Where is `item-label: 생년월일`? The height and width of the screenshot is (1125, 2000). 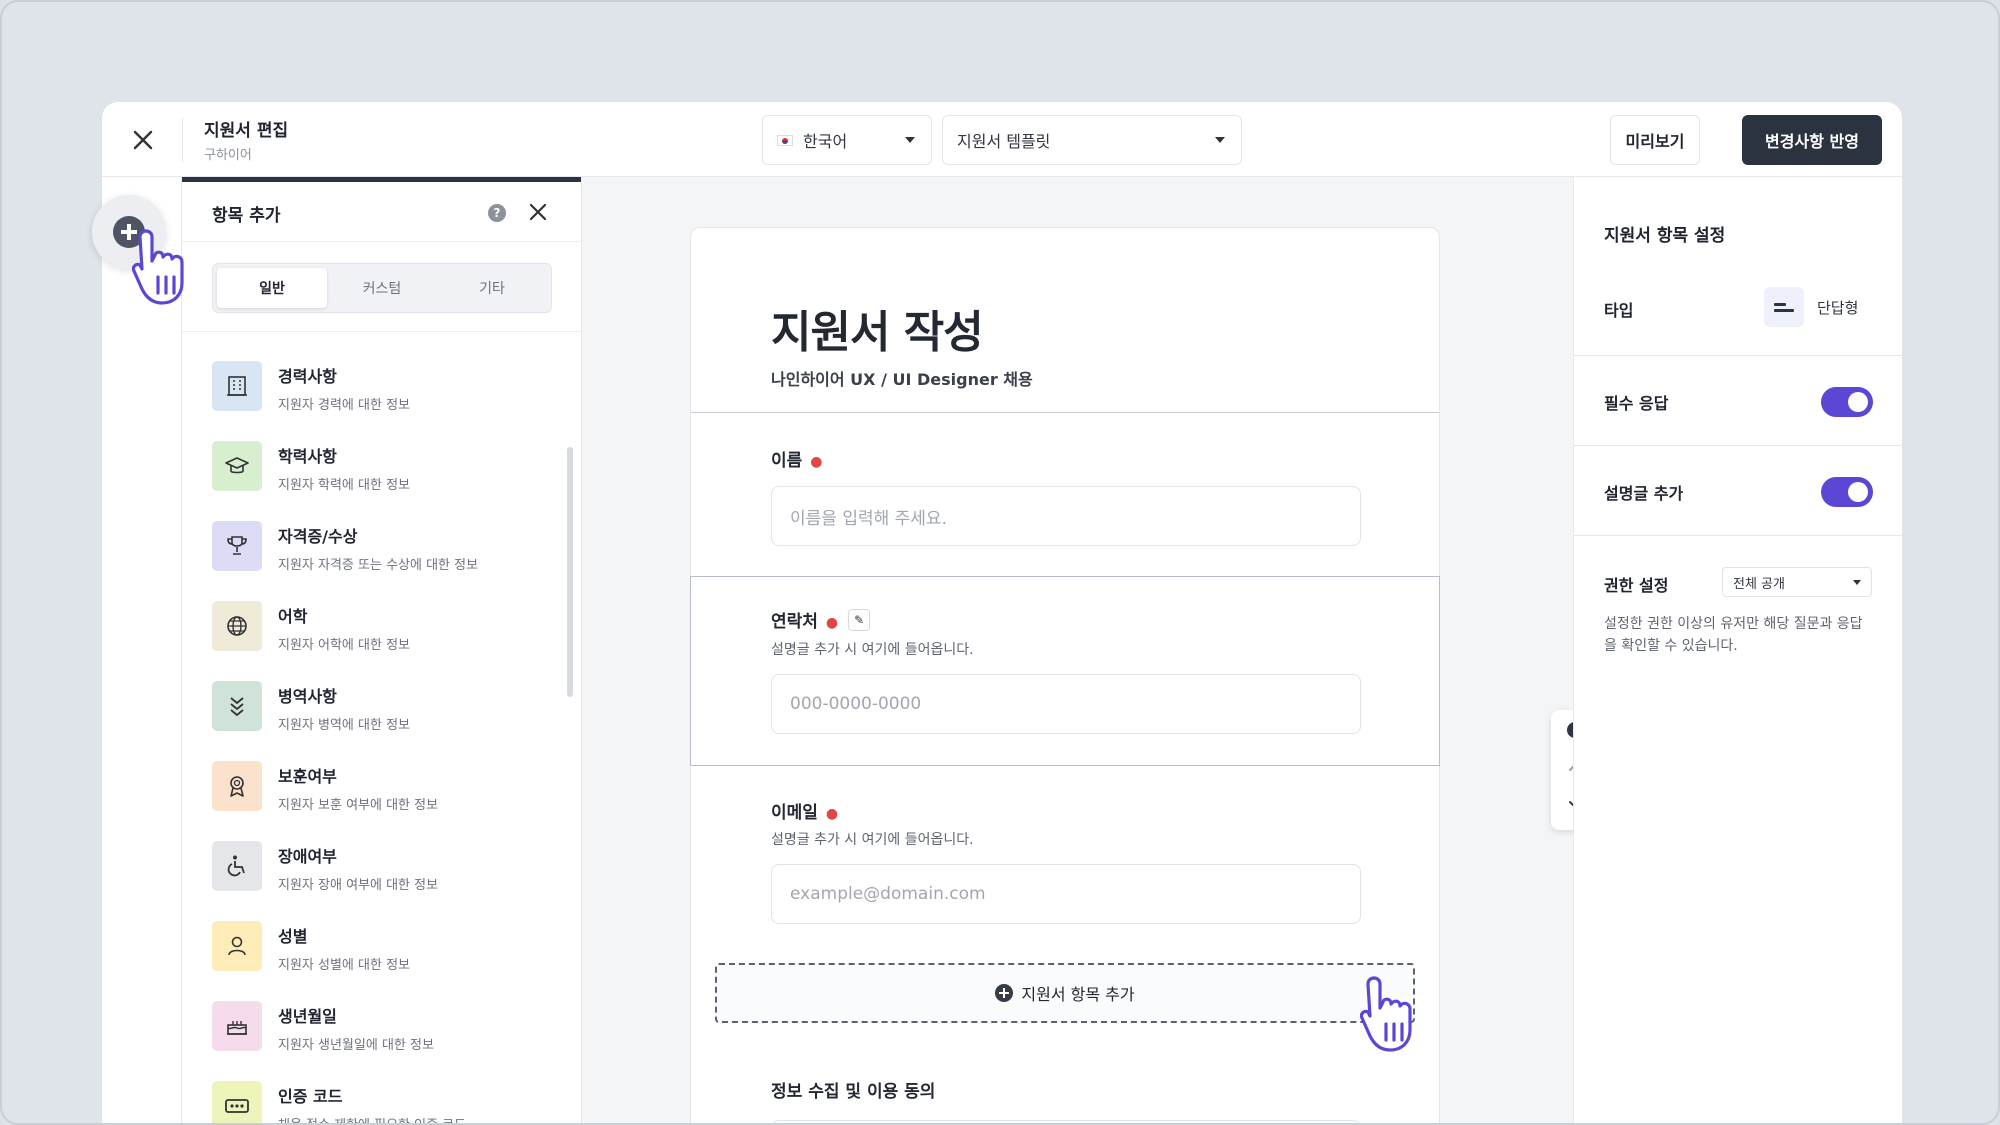 item-label: 생년월일 is located at coordinates (307, 1016).